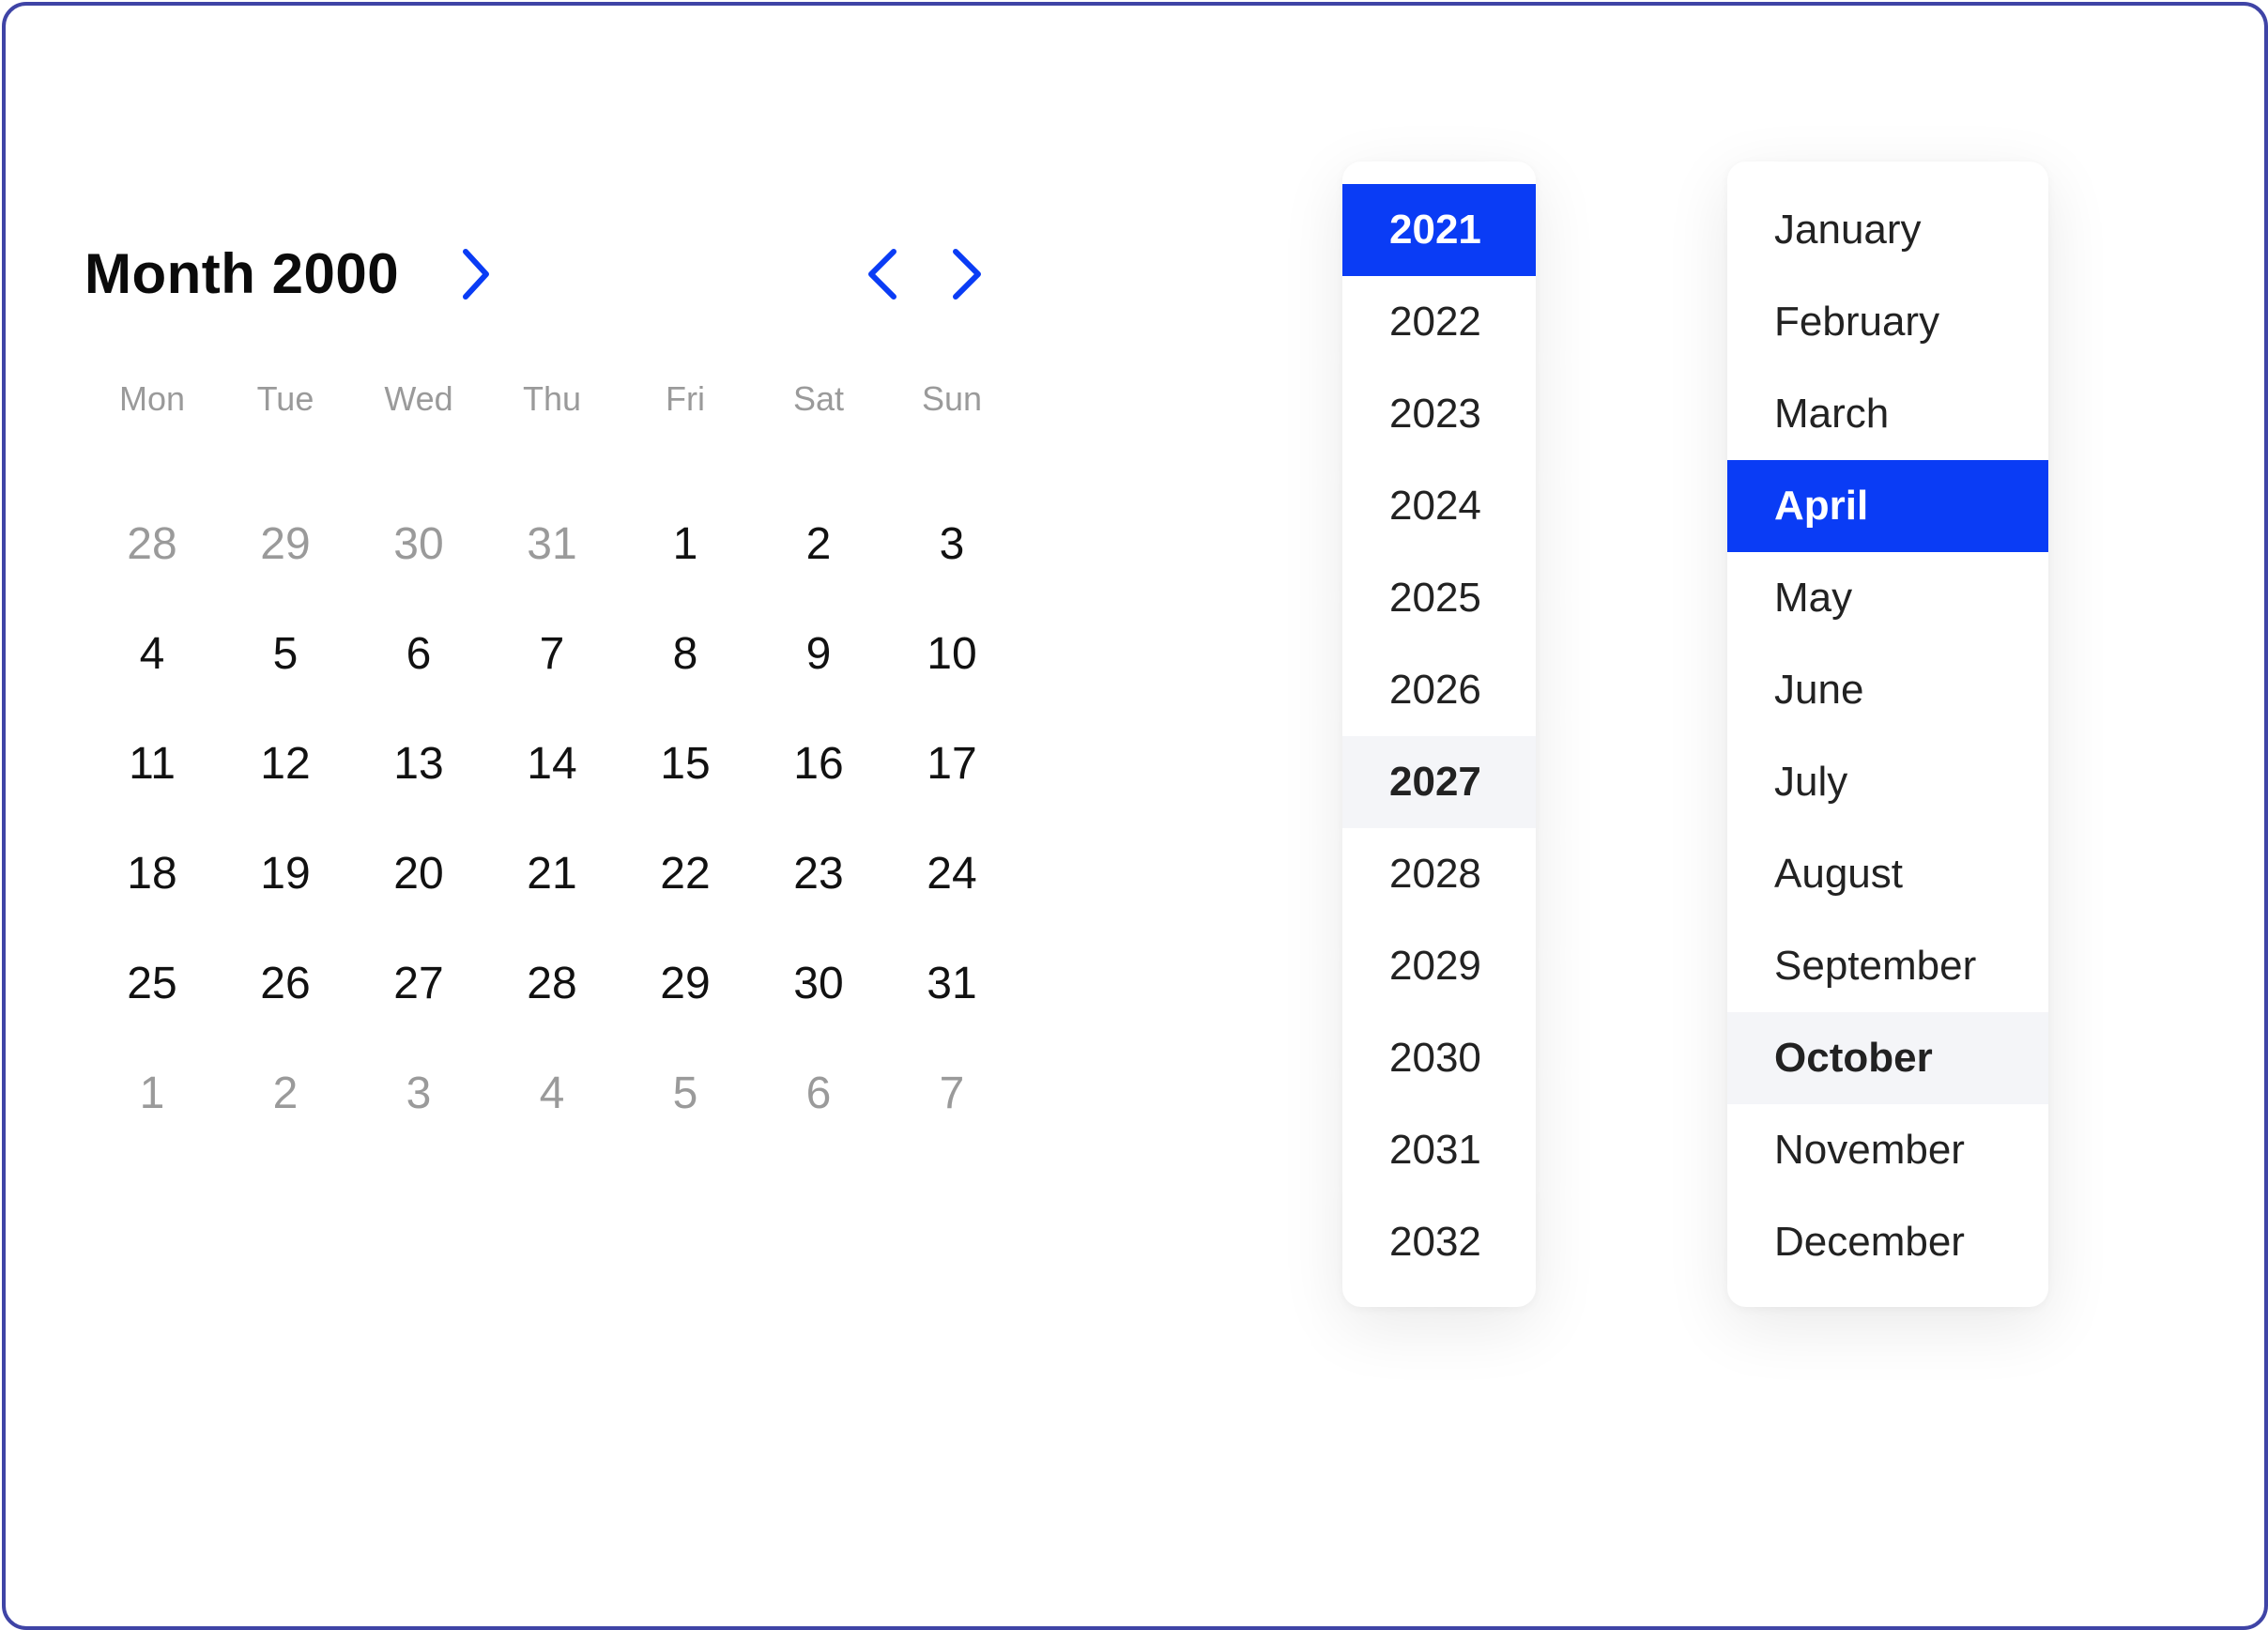 This screenshot has height=1630, width=2268. What do you see at coordinates (418, 984) in the screenshot?
I see `day-cell: 27` at bounding box center [418, 984].